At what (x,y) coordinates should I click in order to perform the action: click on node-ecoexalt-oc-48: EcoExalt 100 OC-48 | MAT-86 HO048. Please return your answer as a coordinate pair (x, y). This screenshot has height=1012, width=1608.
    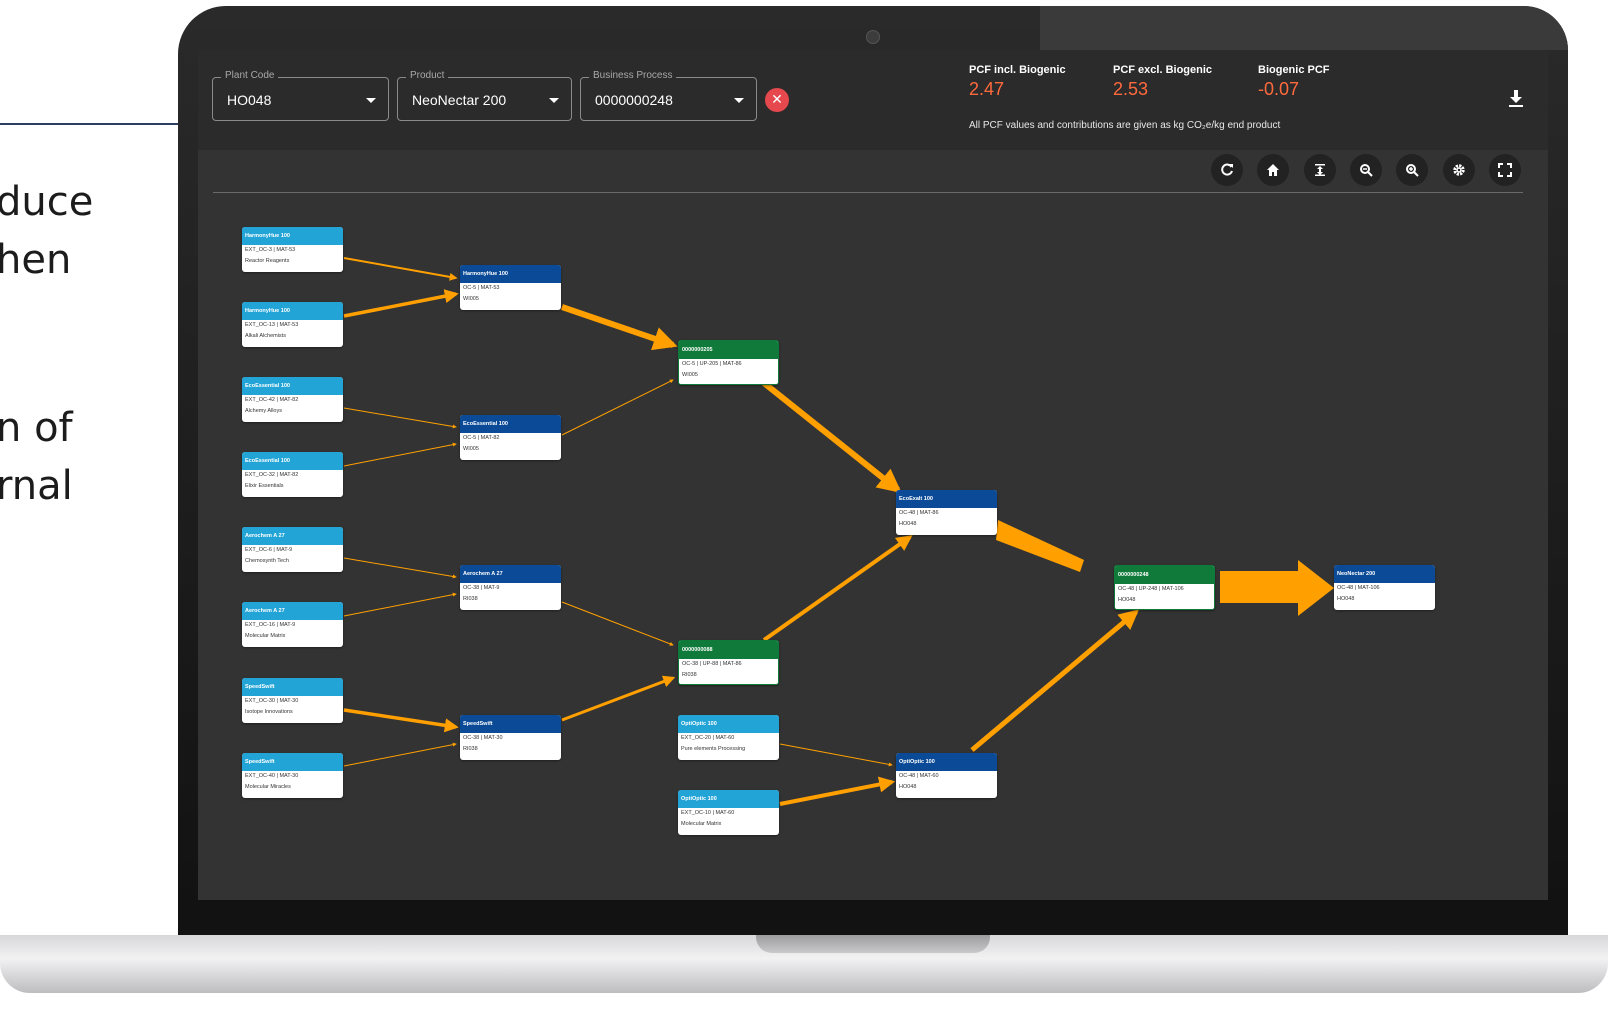
    Looking at the image, I should click on (946, 512).